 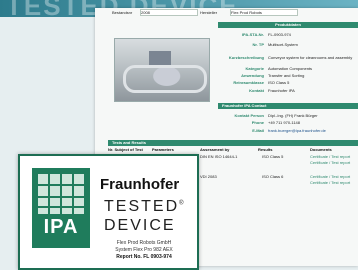 I want to click on table-cell: ISO Class 6, so click(x=273, y=176).